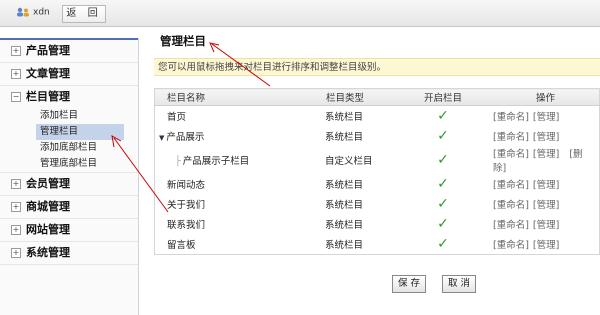 This screenshot has width=600, height=315. I want to click on username: xdn, so click(41, 12).